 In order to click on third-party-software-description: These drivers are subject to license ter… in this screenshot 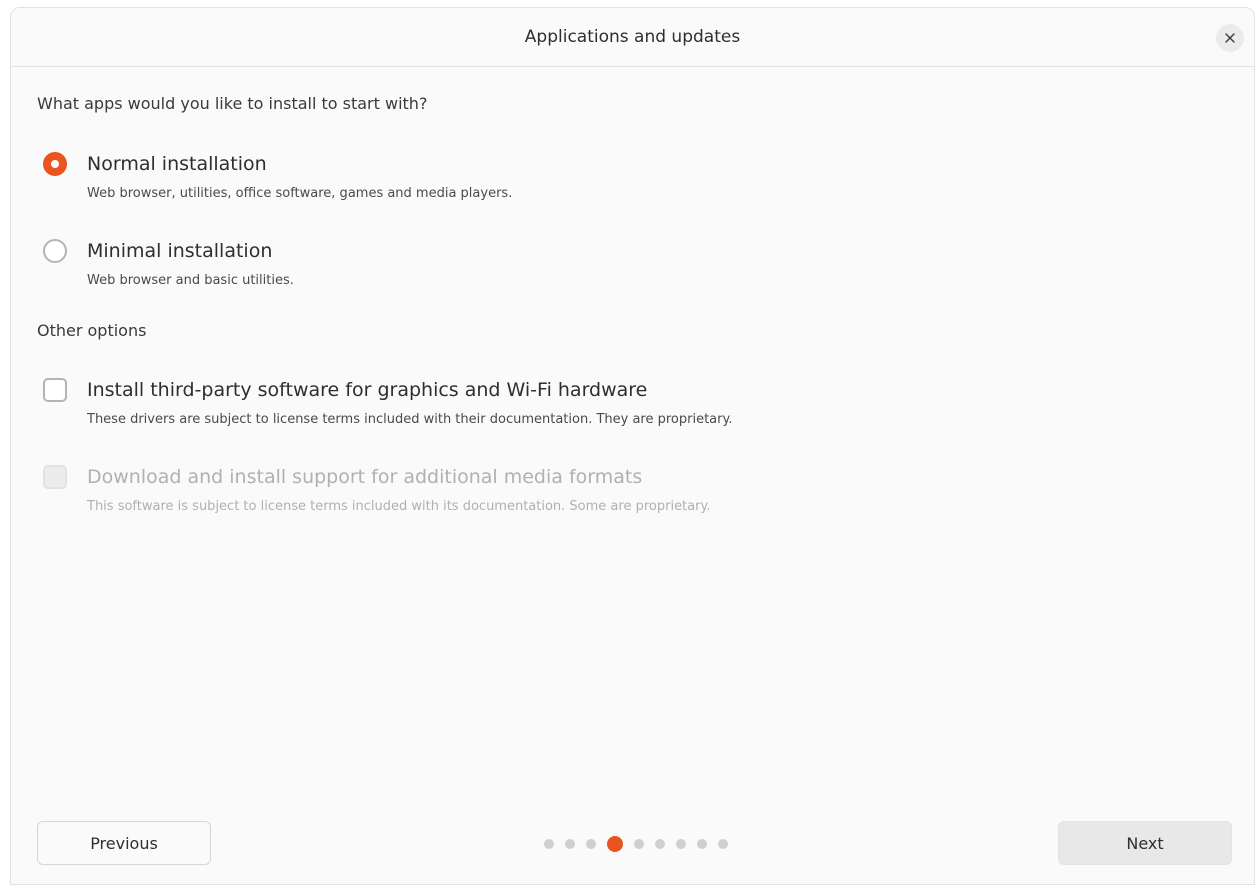, I will do `click(410, 419)`.